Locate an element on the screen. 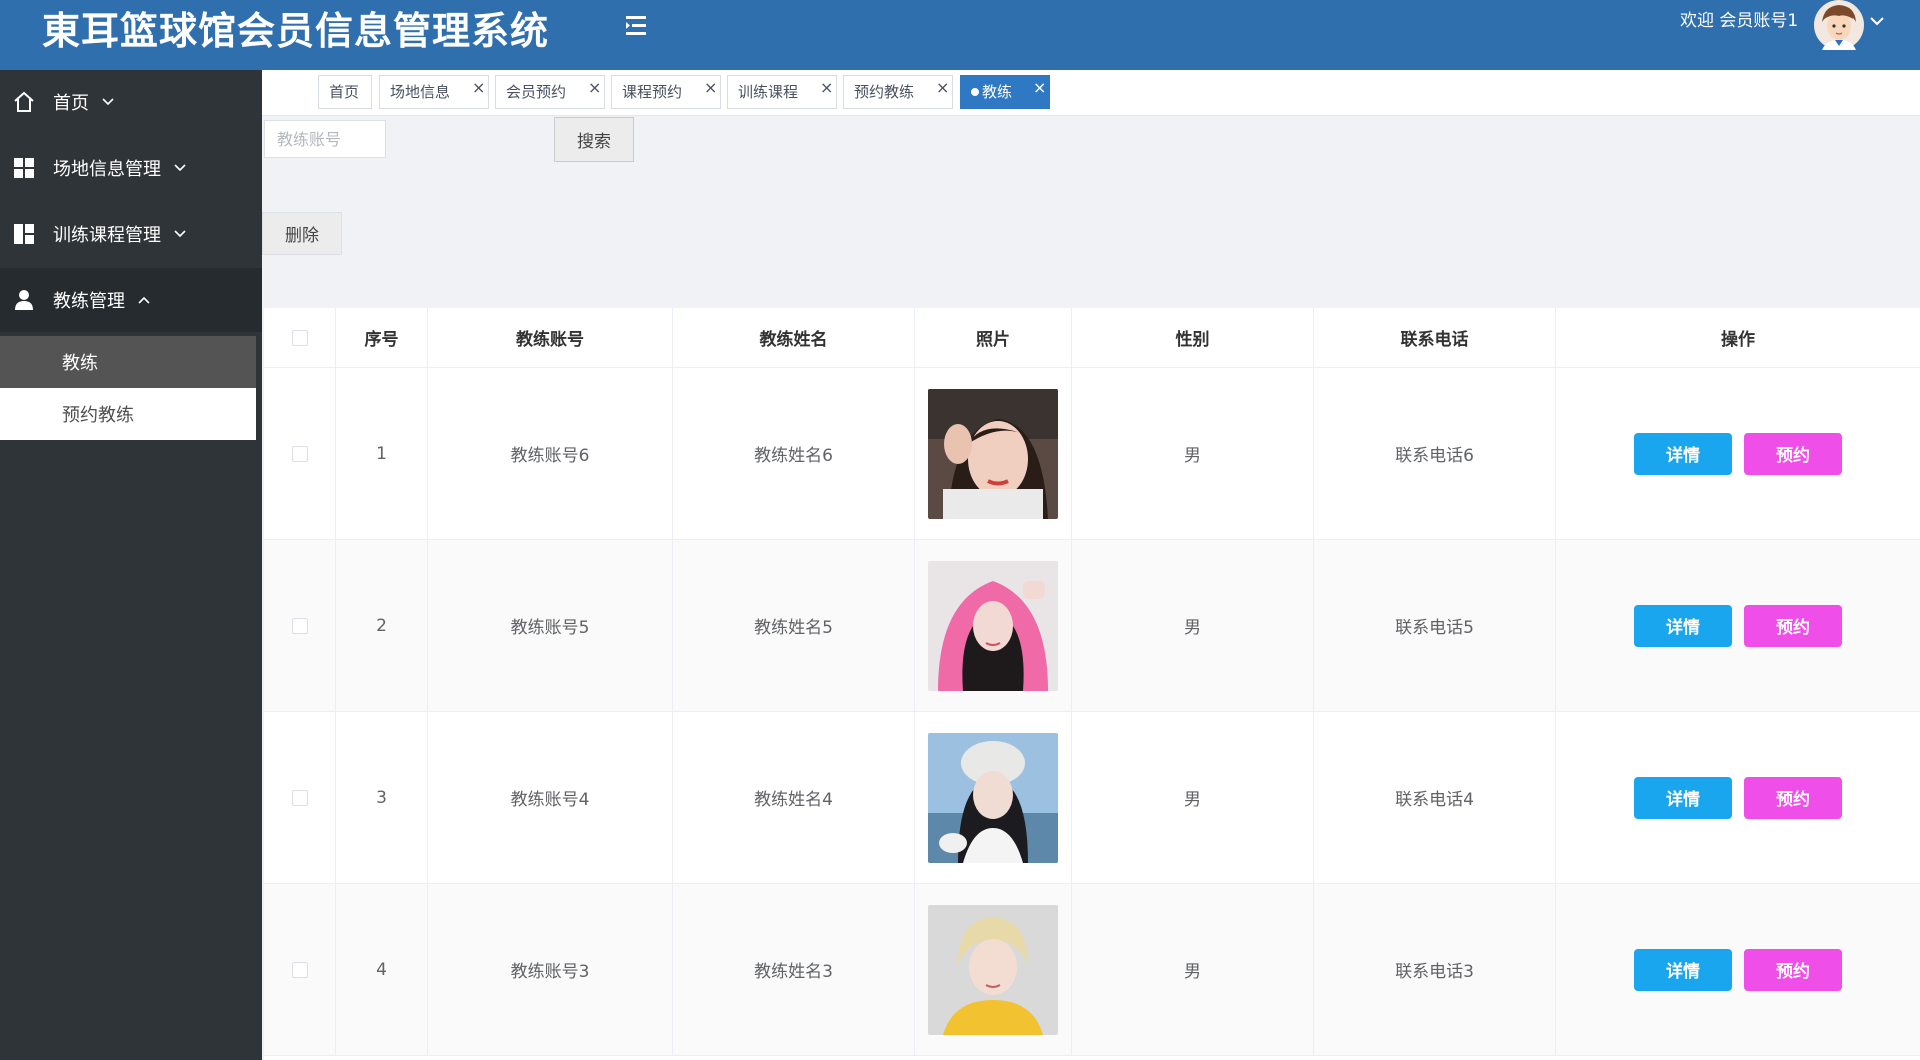 The height and width of the screenshot is (1060, 1920). table-row: 1 教练账号6 教练姓名6 男 联系电话6 详情 预约 is located at coordinates (1092, 454).